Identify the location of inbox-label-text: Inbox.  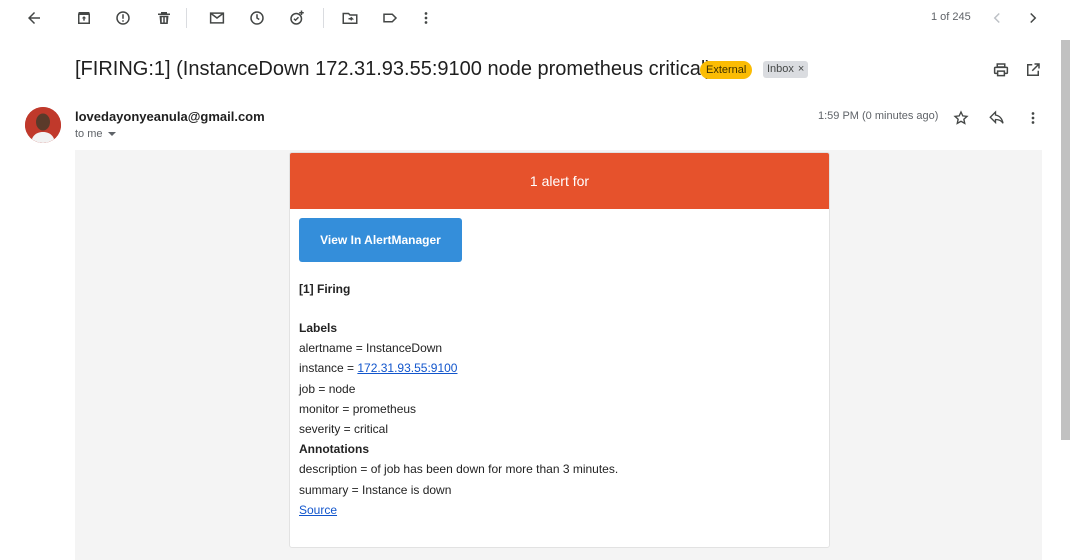
(780, 69).